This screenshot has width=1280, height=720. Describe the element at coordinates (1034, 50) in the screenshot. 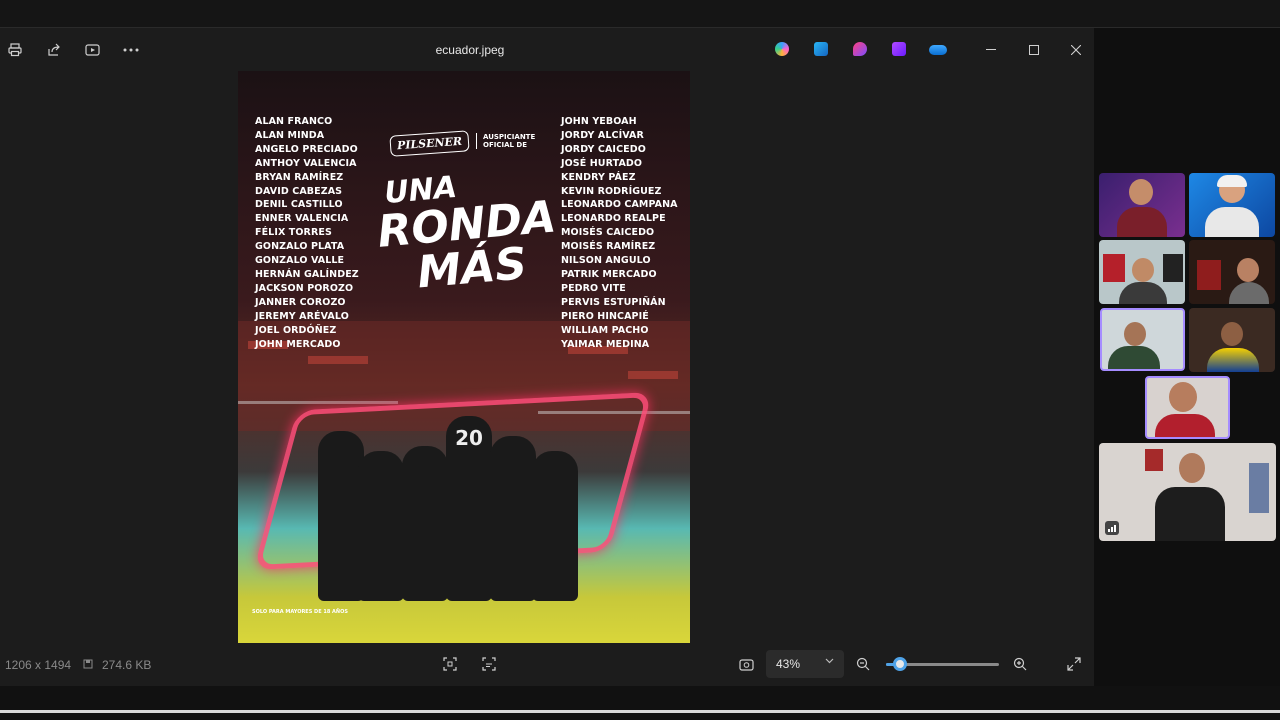

I see `maximize-icon` at that location.